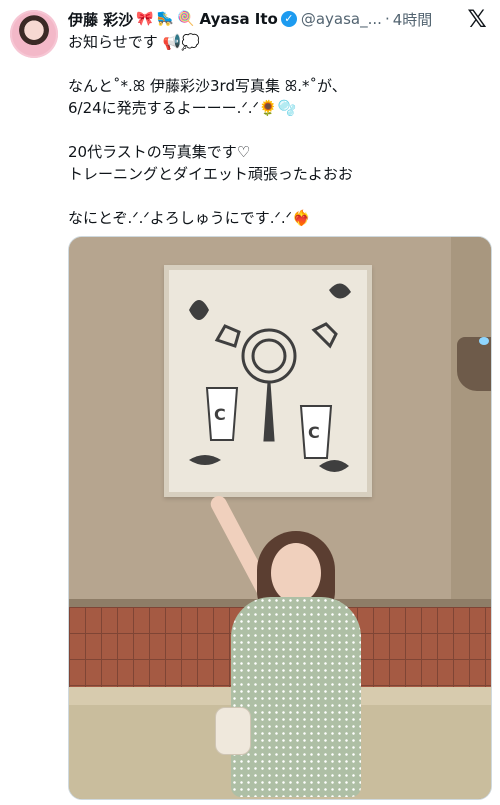  I want to click on author-name-en: Ayasa Ito, so click(239, 19).